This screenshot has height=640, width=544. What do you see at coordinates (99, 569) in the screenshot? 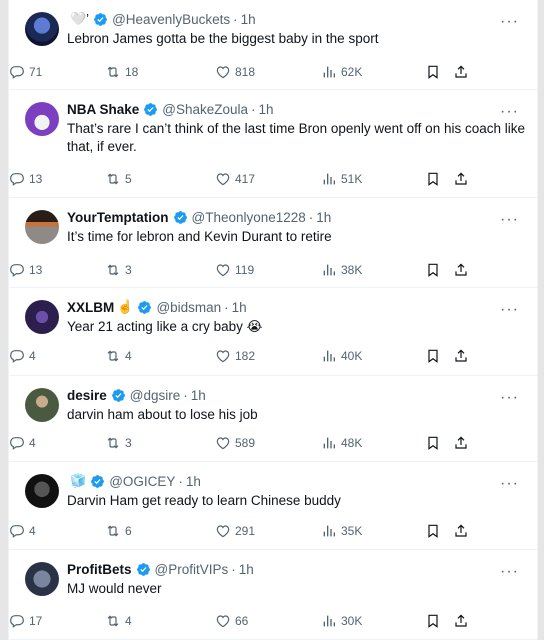
I see `display-name: ProfitBets` at bounding box center [99, 569].